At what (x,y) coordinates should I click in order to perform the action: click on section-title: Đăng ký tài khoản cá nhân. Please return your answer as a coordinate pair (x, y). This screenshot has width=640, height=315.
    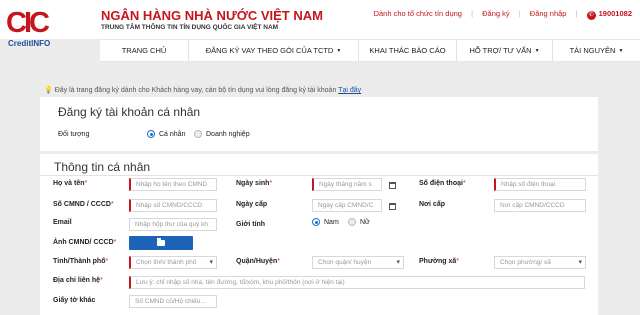
    Looking at the image, I should click on (129, 112).